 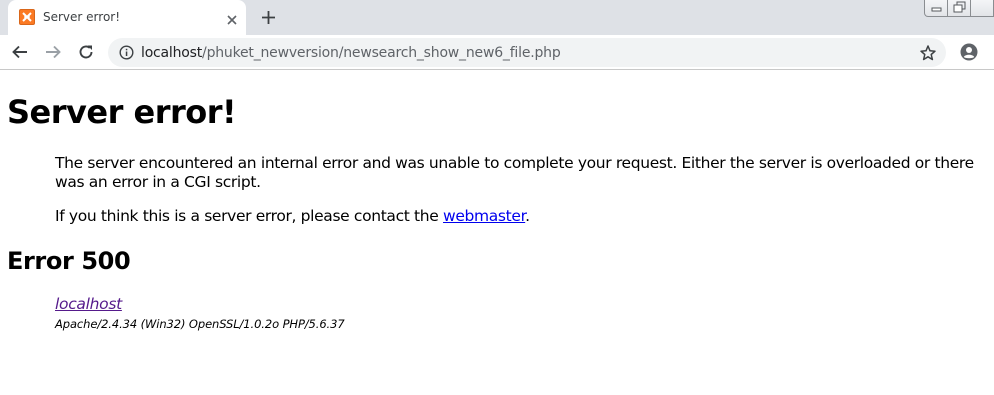 What do you see at coordinates (527, 216) in the screenshot?
I see `contact-suffix: .` at bounding box center [527, 216].